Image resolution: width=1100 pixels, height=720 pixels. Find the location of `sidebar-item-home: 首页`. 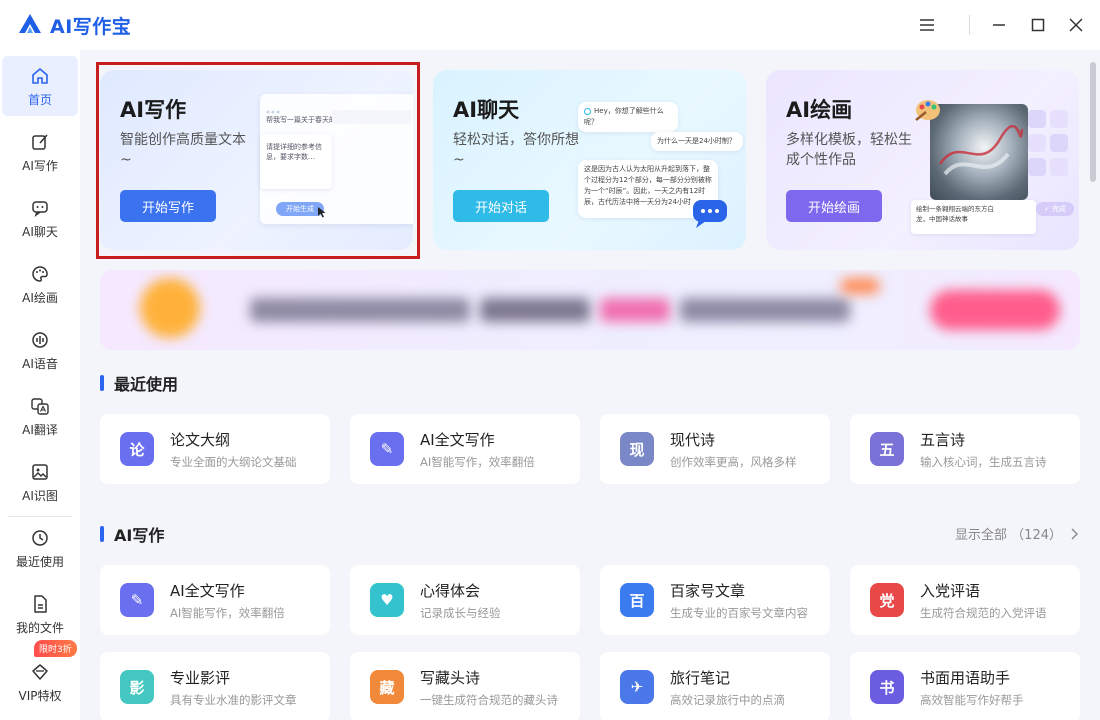

sidebar-item-home: 首页 is located at coordinates (40, 86).